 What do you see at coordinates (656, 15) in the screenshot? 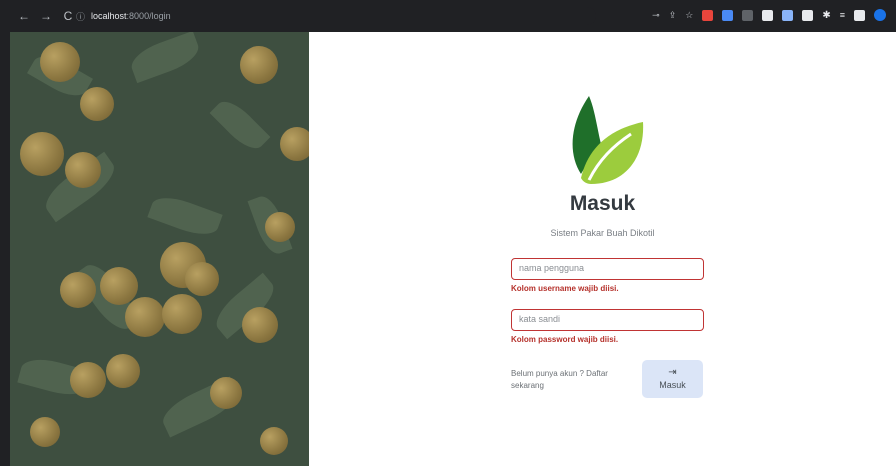
I see `key-icon: ⊸` at bounding box center [656, 15].